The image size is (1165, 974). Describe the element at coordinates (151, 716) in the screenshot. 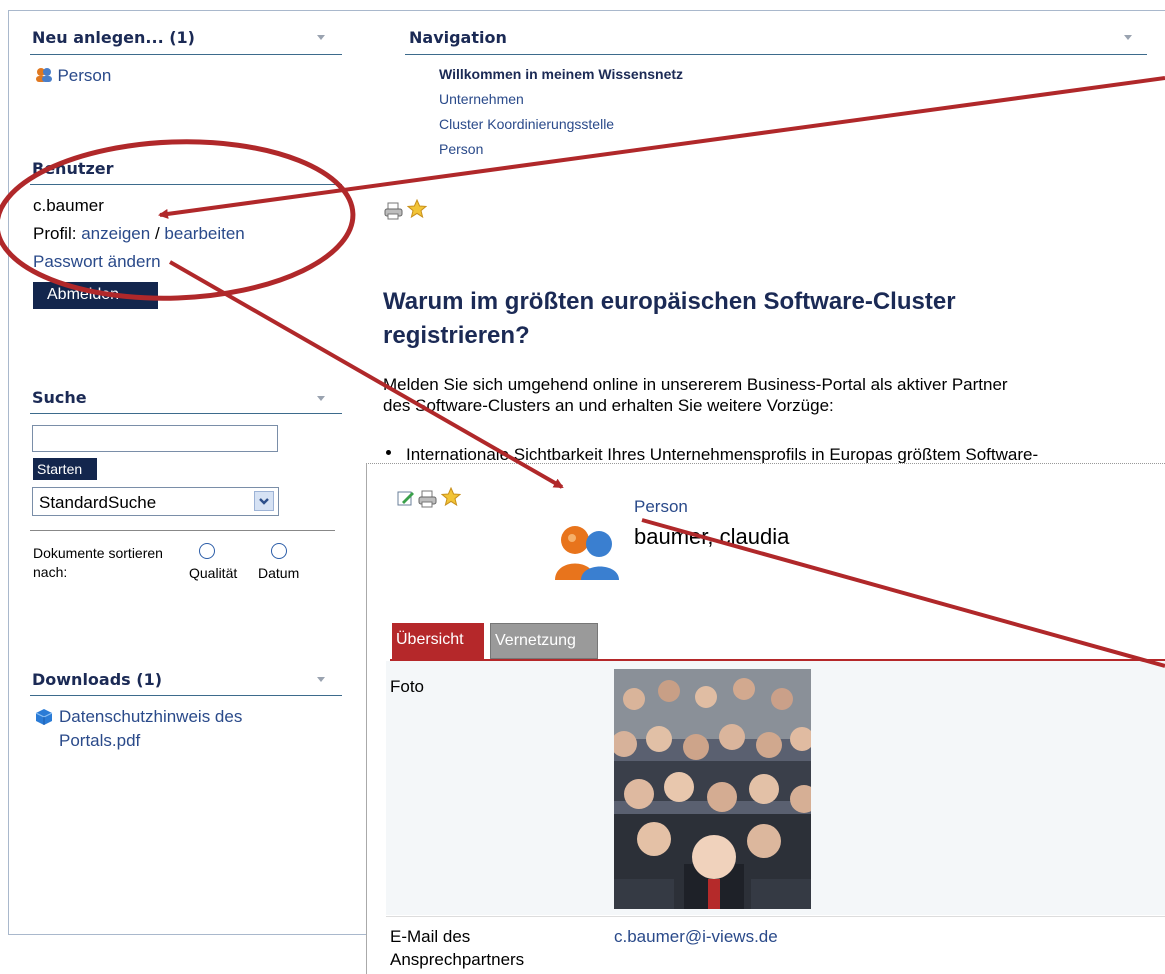

I see `download-name-line1: Datenschutzhinweis des` at that location.